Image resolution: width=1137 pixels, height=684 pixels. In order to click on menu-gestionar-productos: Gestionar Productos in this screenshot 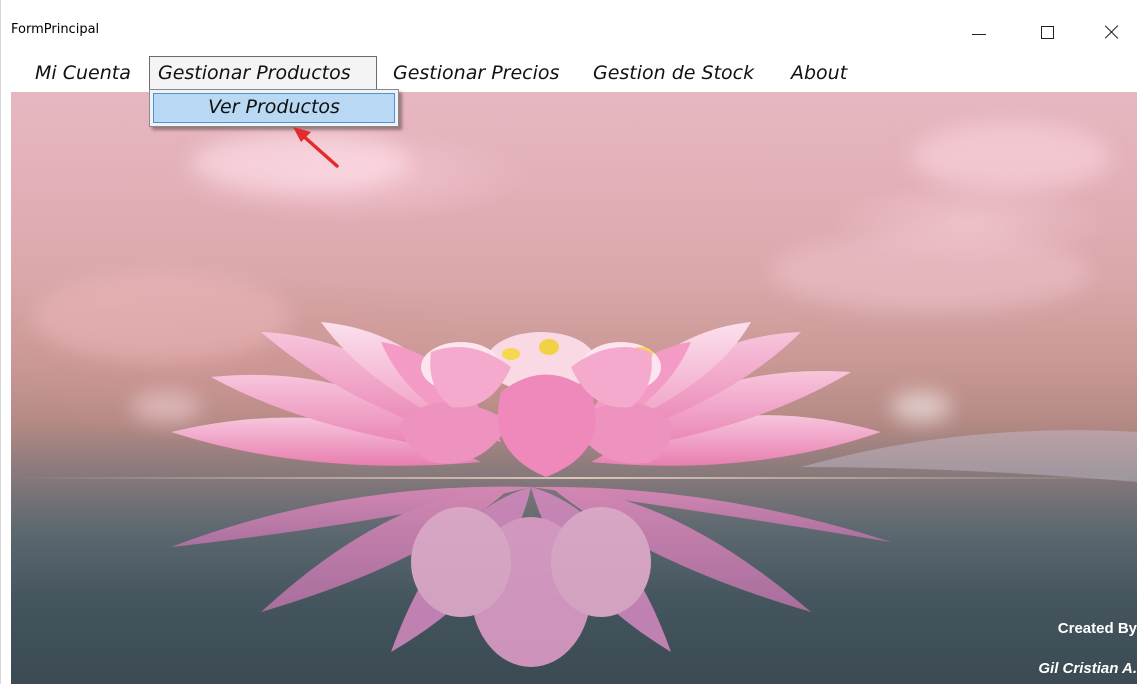, I will do `click(263, 73)`.